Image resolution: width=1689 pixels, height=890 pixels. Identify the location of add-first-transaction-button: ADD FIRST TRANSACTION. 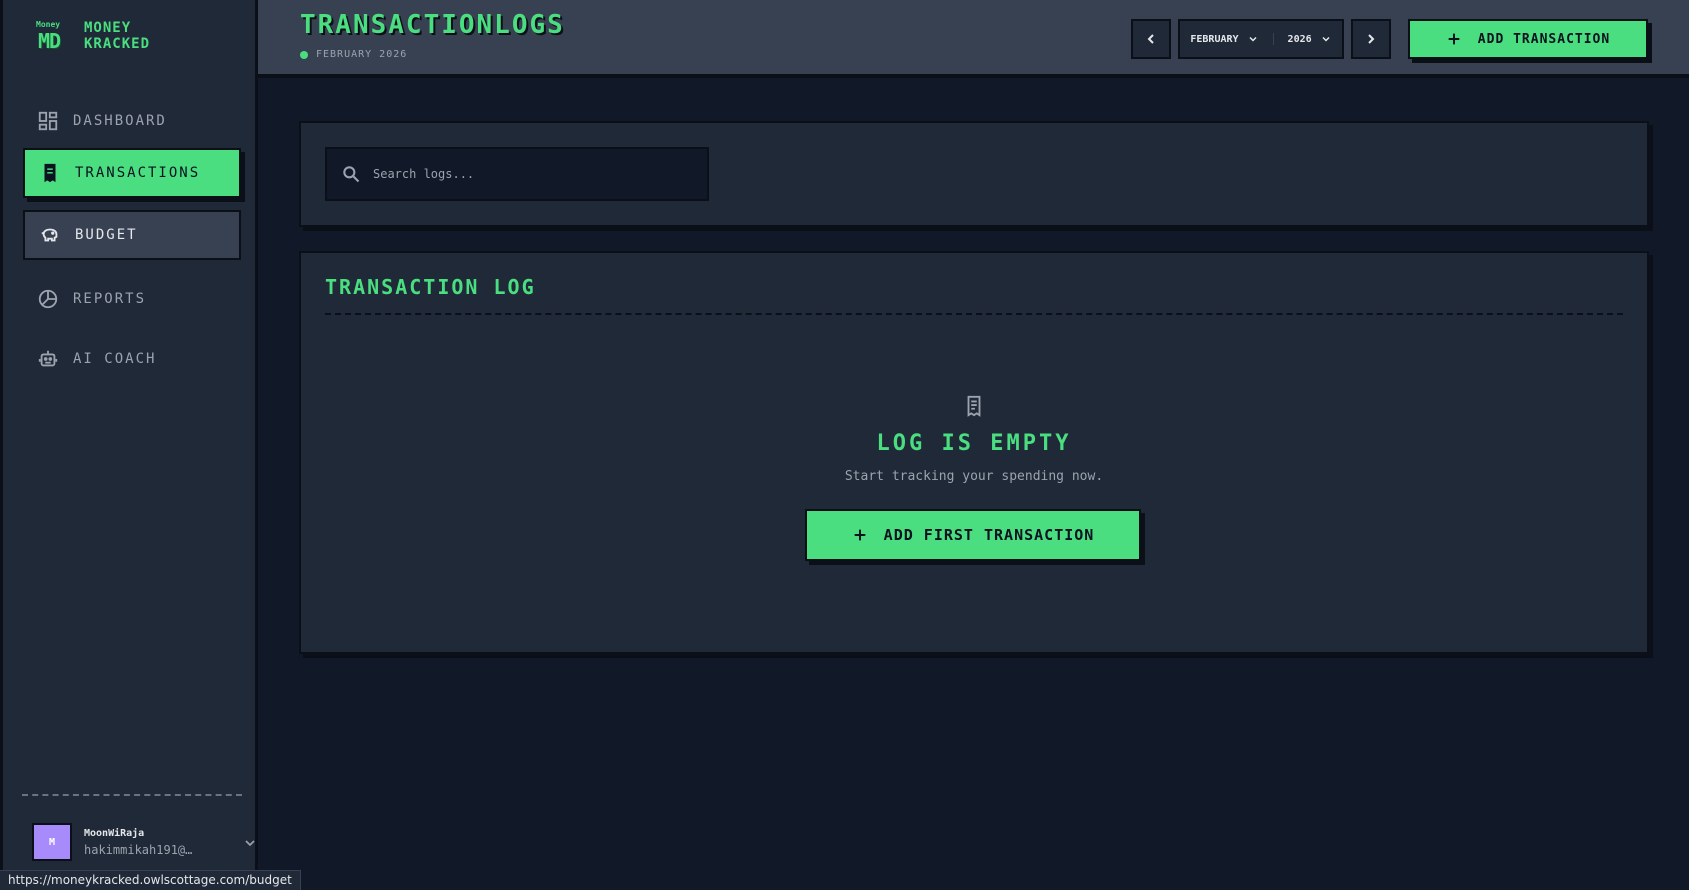
(973, 535).